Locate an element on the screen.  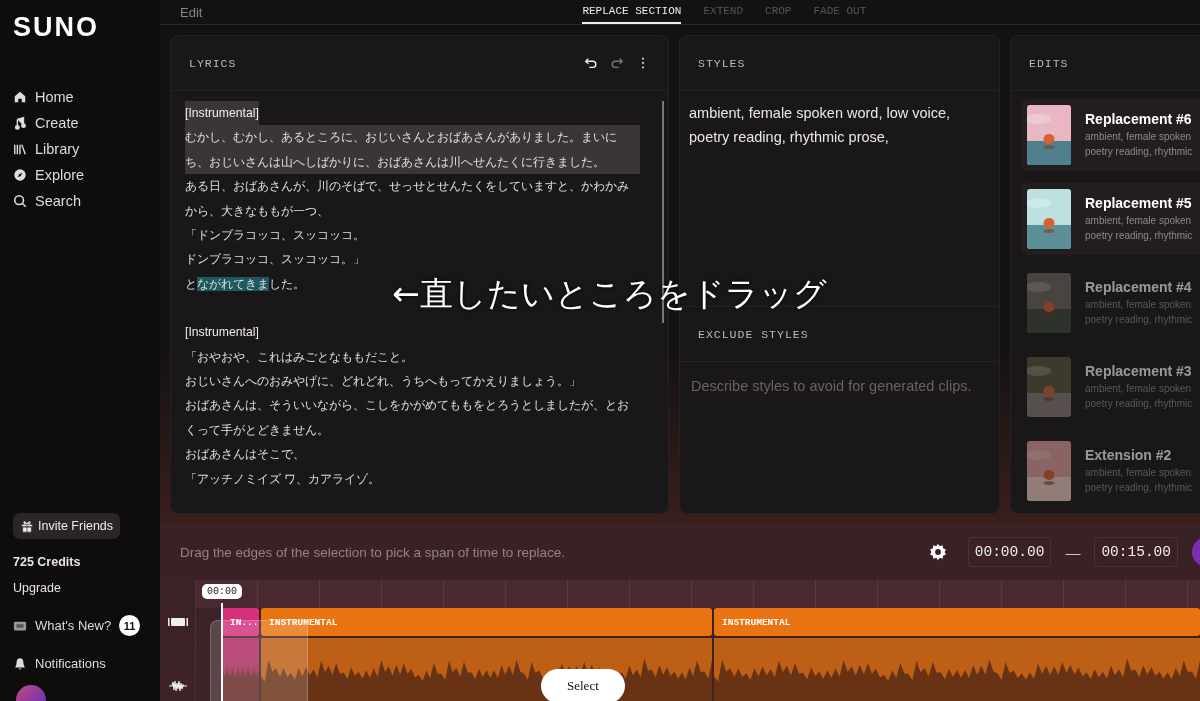
logo: SUNO is located at coordinates (56, 27).